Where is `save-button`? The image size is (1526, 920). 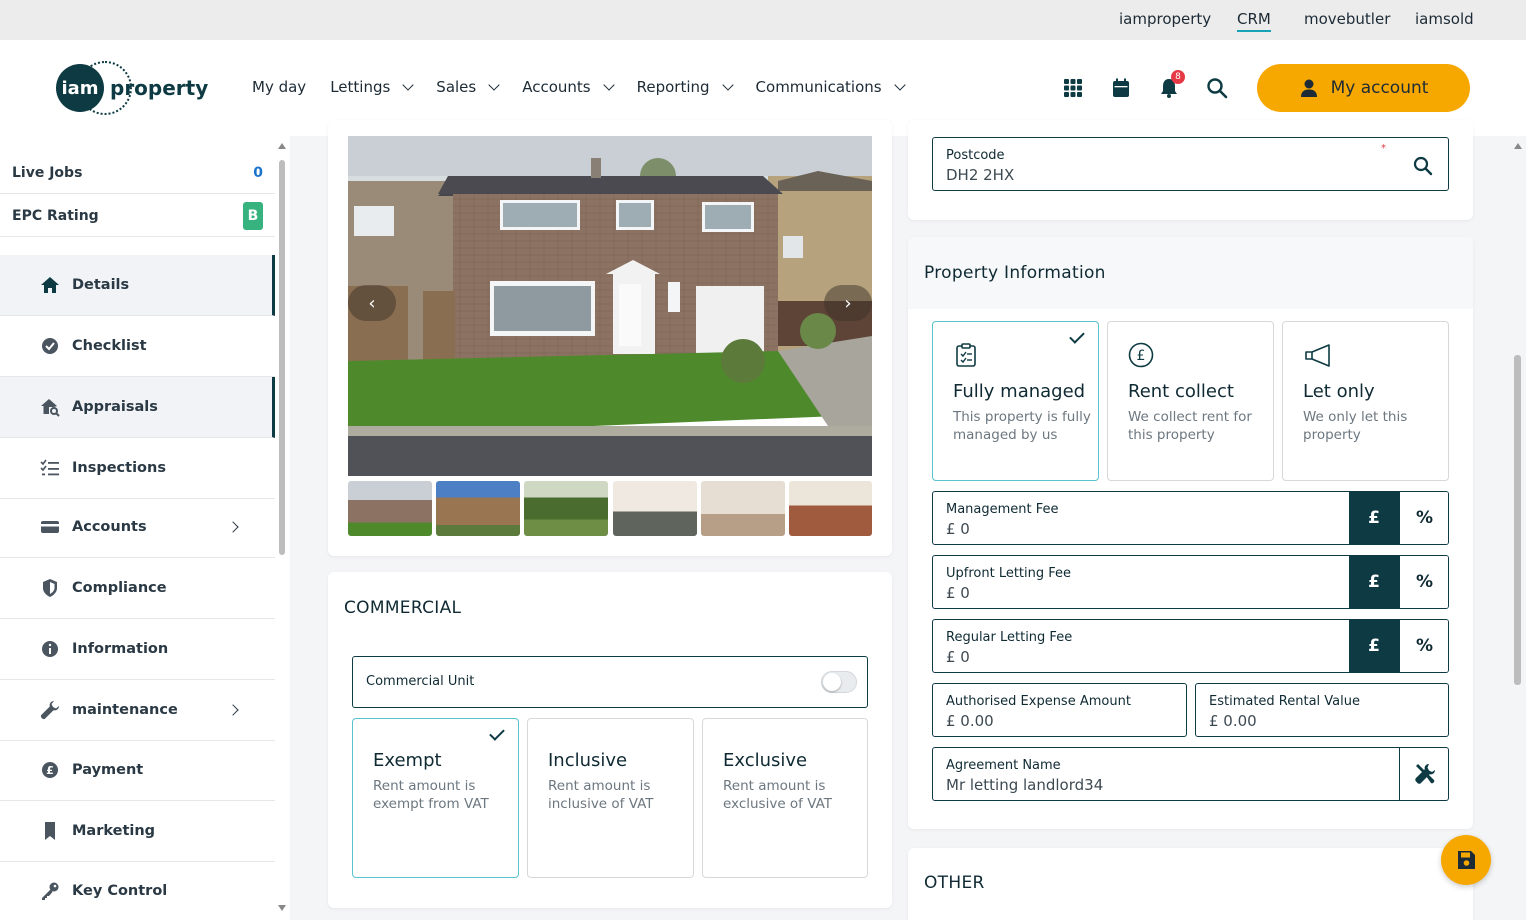
save-button is located at coordinates (1466, 860).